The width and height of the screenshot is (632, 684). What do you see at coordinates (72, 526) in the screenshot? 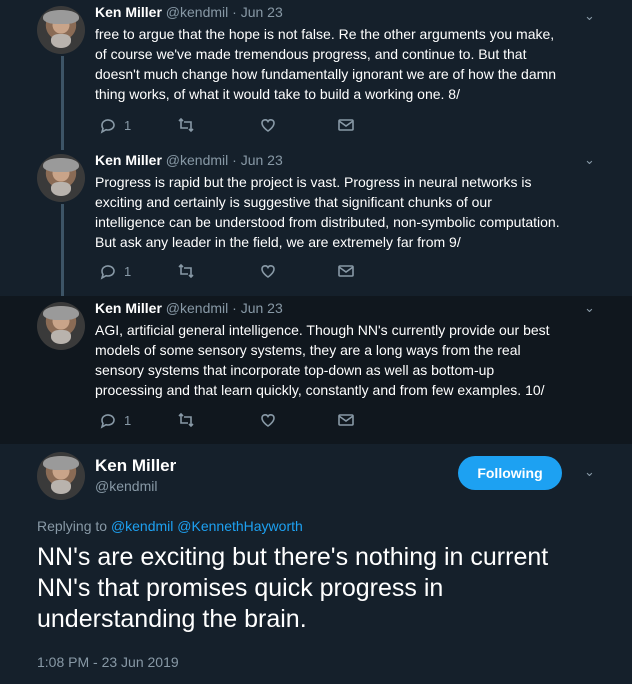
I see `replying-prefix: Replying to` at bounding box center [72, 526].